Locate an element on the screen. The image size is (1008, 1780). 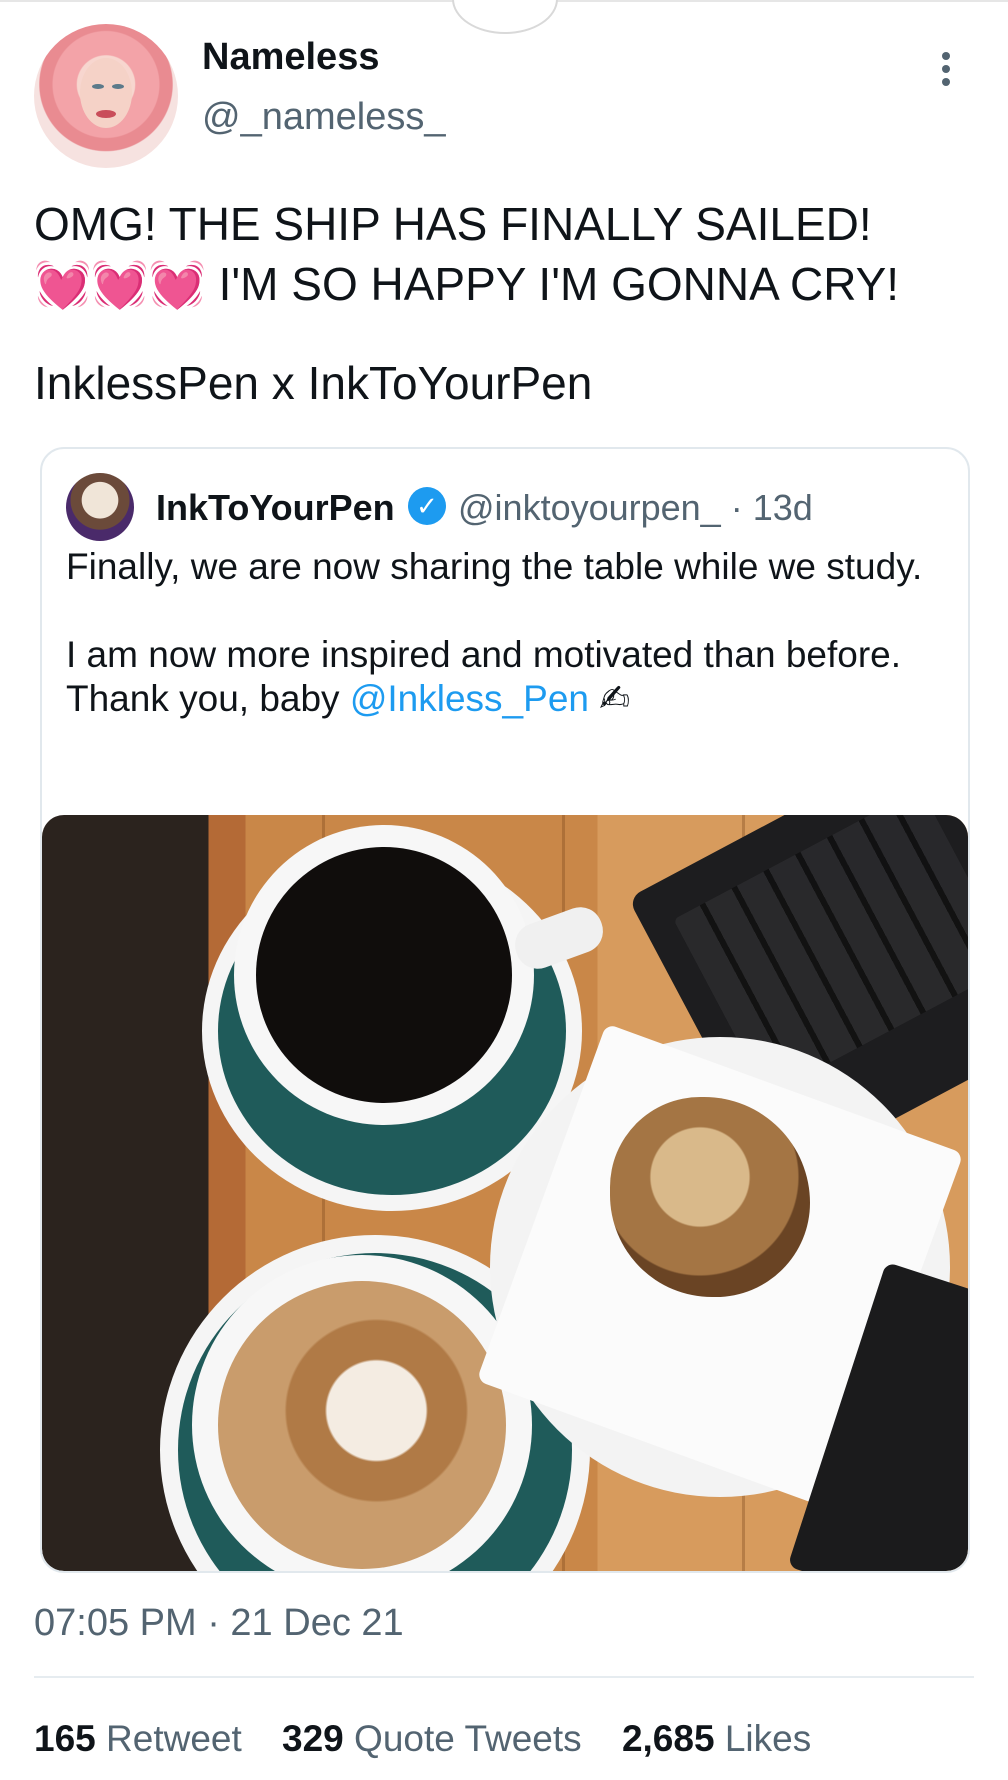
quoted-author-handle: @inktoyourpen_ · 13d is located at coordinates (635, 508).